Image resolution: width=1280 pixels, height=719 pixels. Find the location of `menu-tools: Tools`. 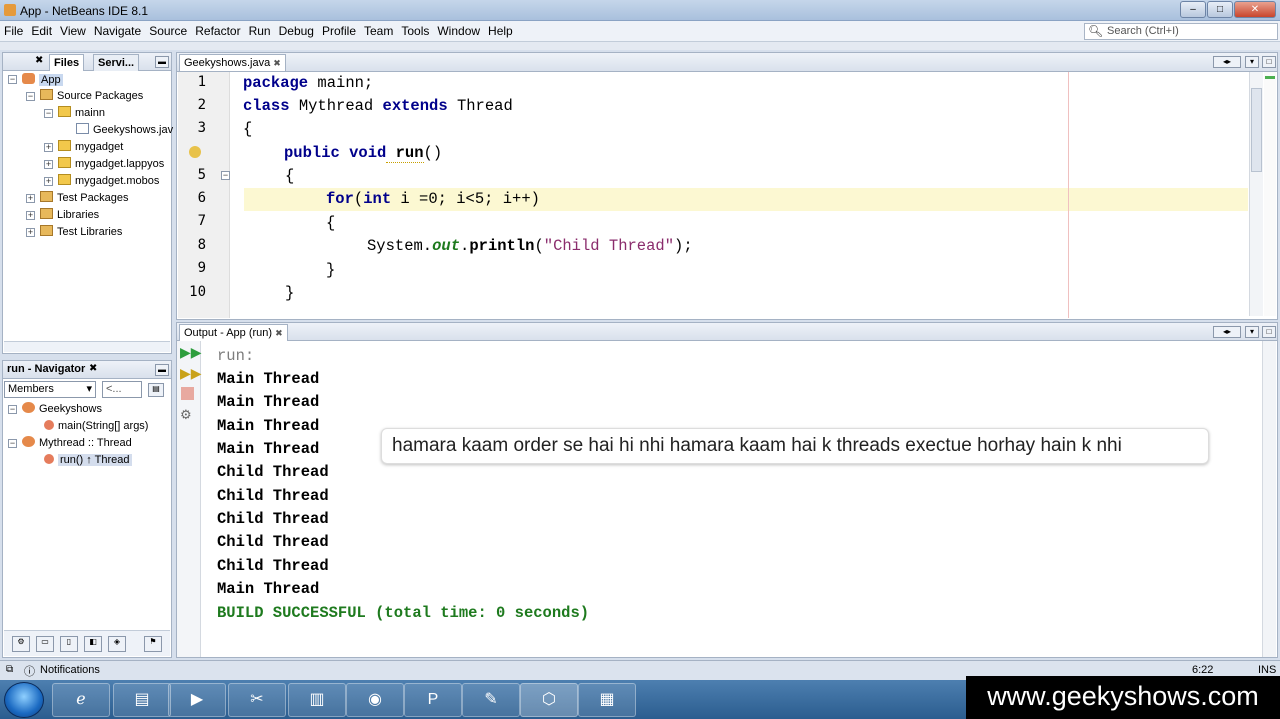

menu-tools: Tools is located at coordinates (415, 31).